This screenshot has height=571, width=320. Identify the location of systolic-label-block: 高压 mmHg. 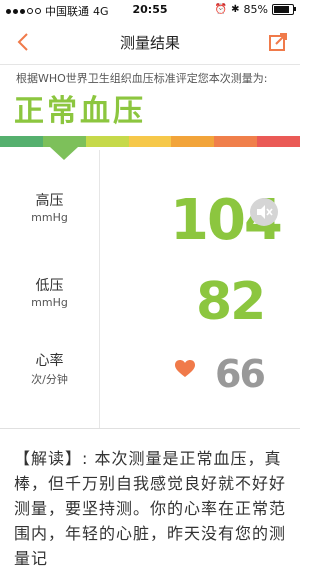
(49, 207).